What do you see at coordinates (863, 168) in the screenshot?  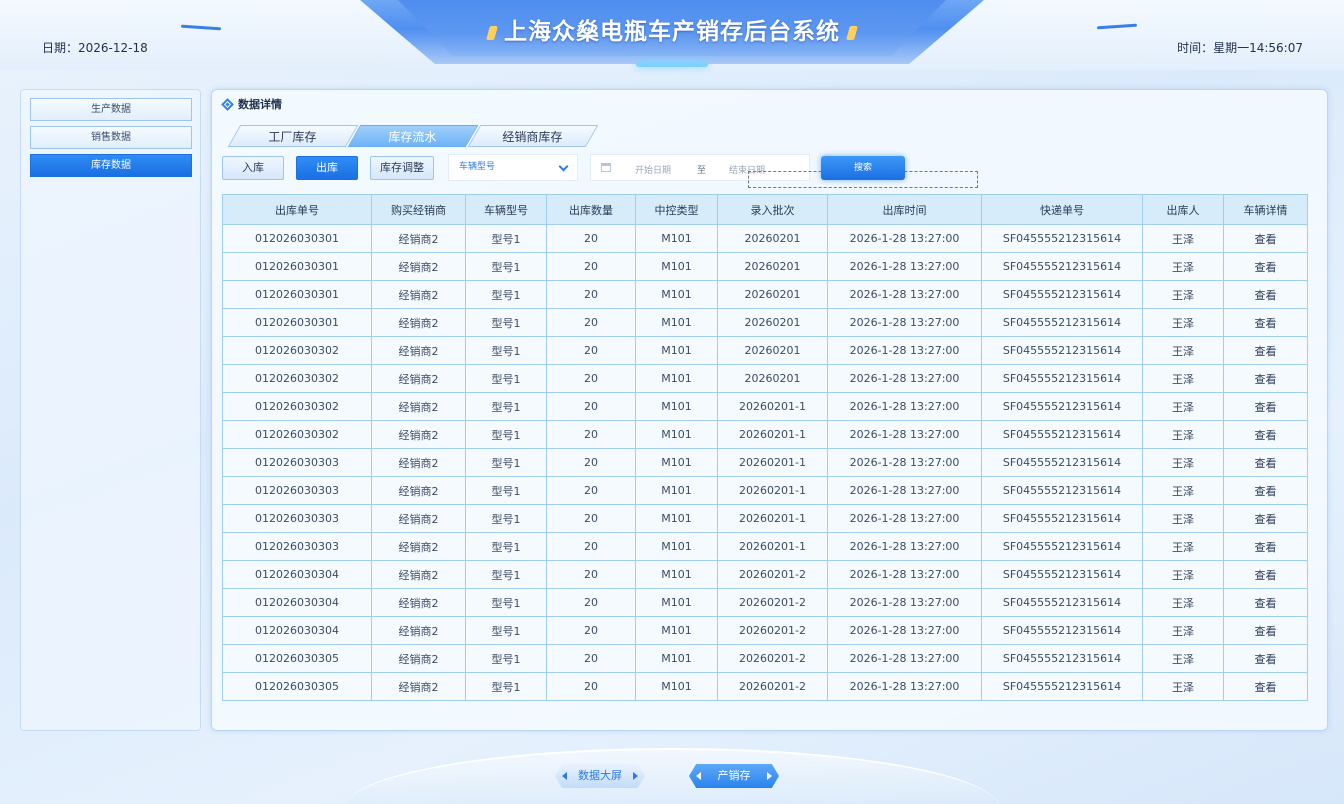 I see `search-button: 搜索` at bounding box center [863, 168].